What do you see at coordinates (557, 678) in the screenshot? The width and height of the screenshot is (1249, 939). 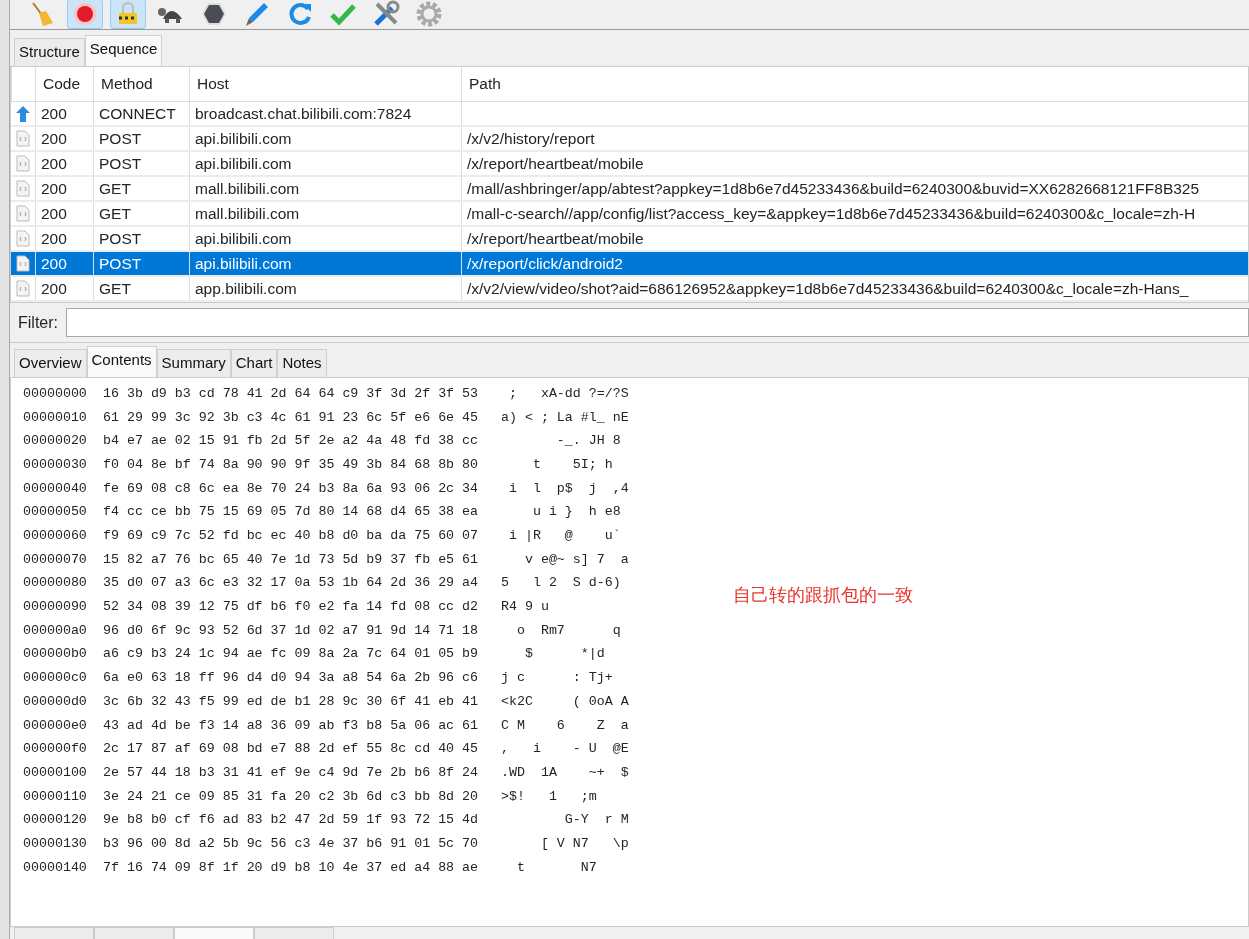 I see `ascii-text: j c : Tj+` at bounding box center [557, 678].